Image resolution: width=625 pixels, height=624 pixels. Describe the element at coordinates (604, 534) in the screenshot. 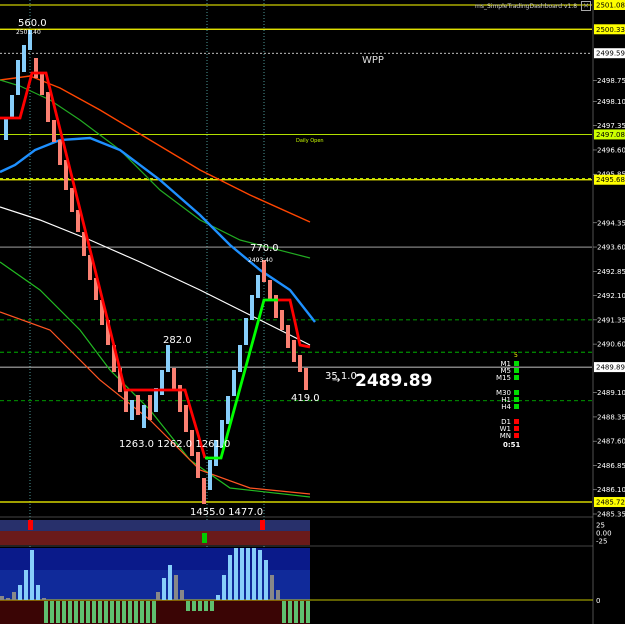

I see `osc1-axis-label: 0.00` at that location.